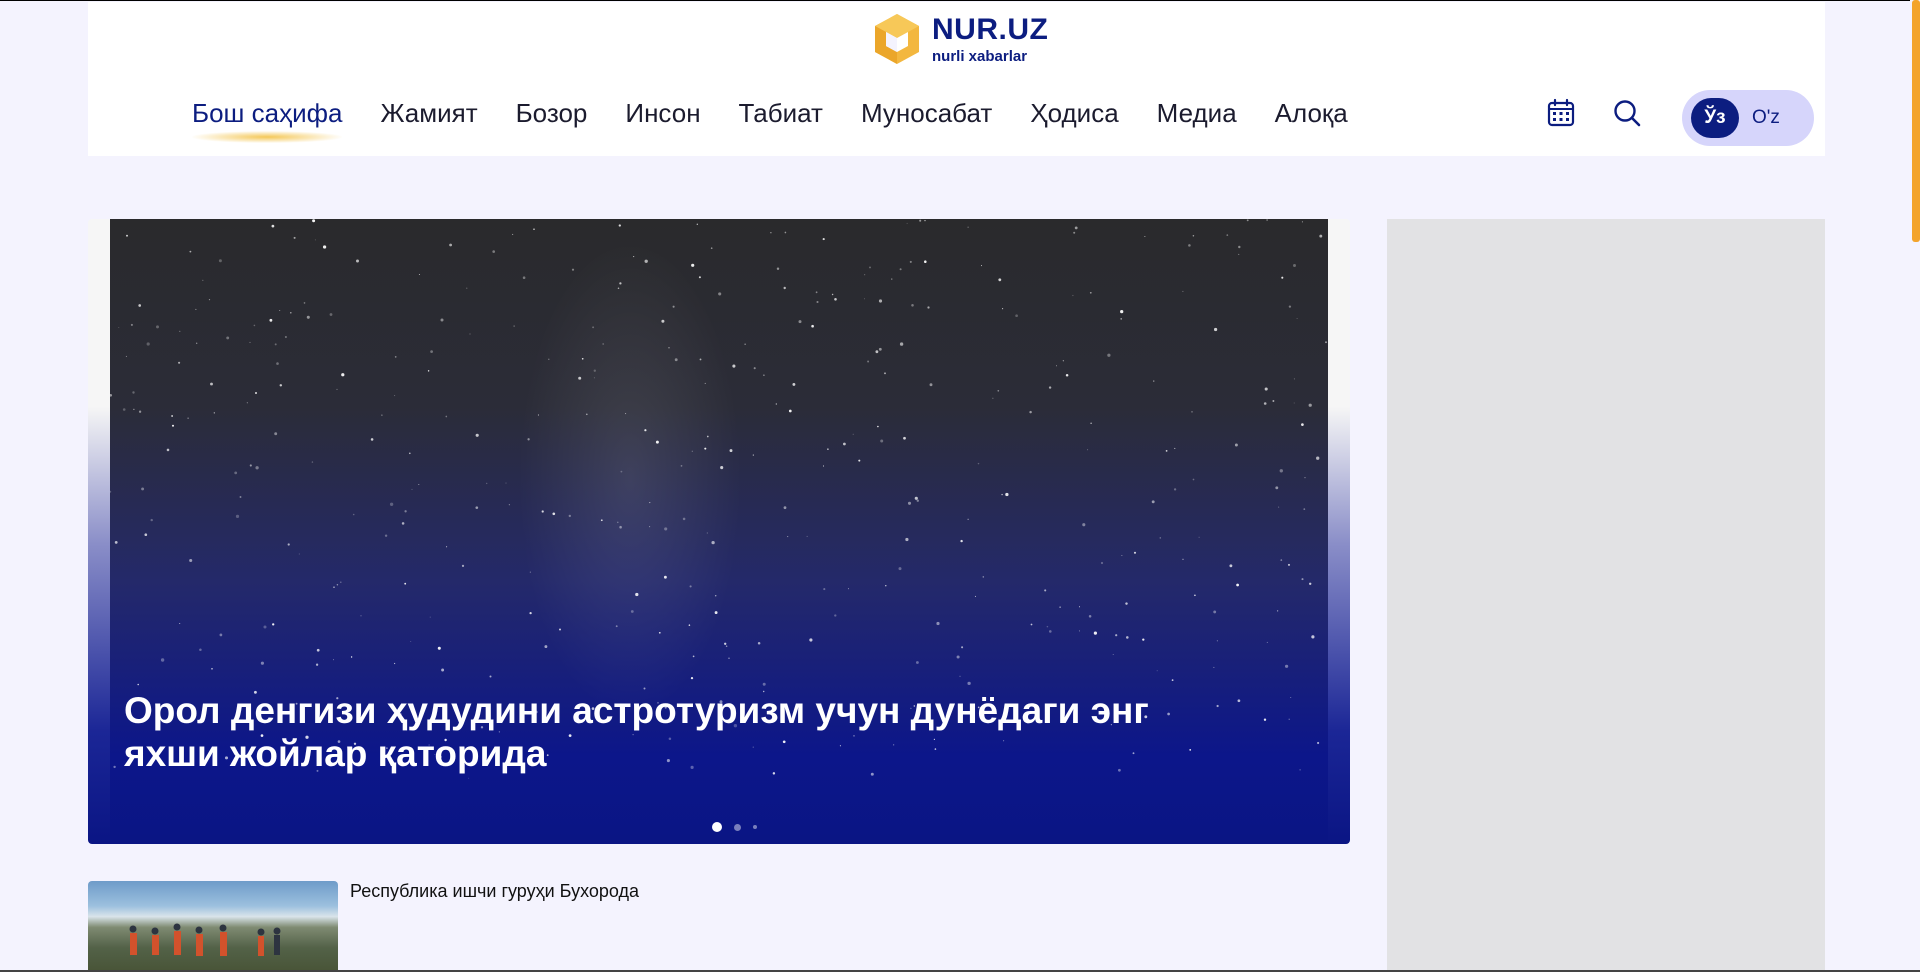  What do you see at coordinates (1715, 118) in the screenshot?
I see `lang-cyrillic-button: Ўз` at bounding box center [1715, 118].